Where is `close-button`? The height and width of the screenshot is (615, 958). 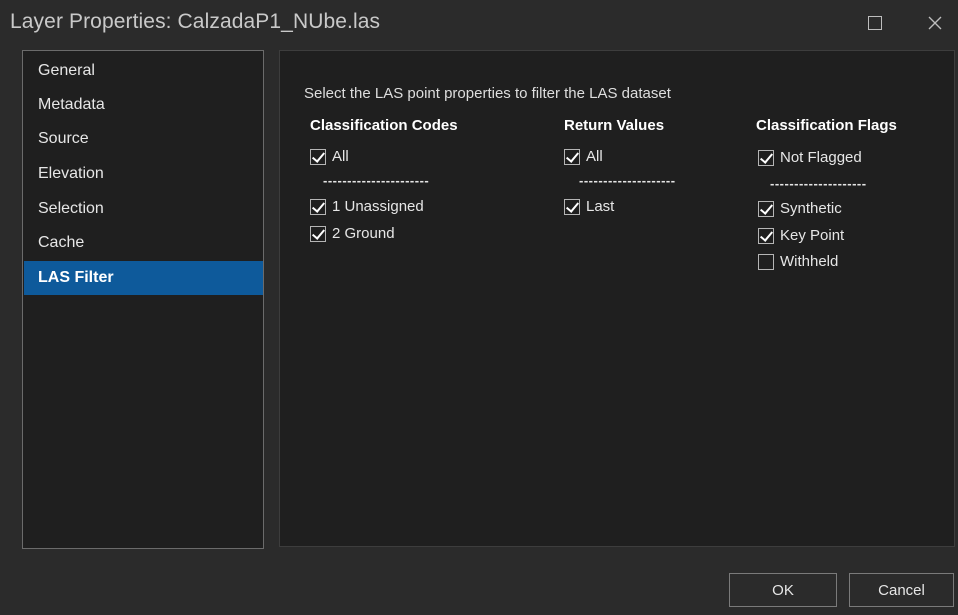
close-button is located at coordinates (935, 23).